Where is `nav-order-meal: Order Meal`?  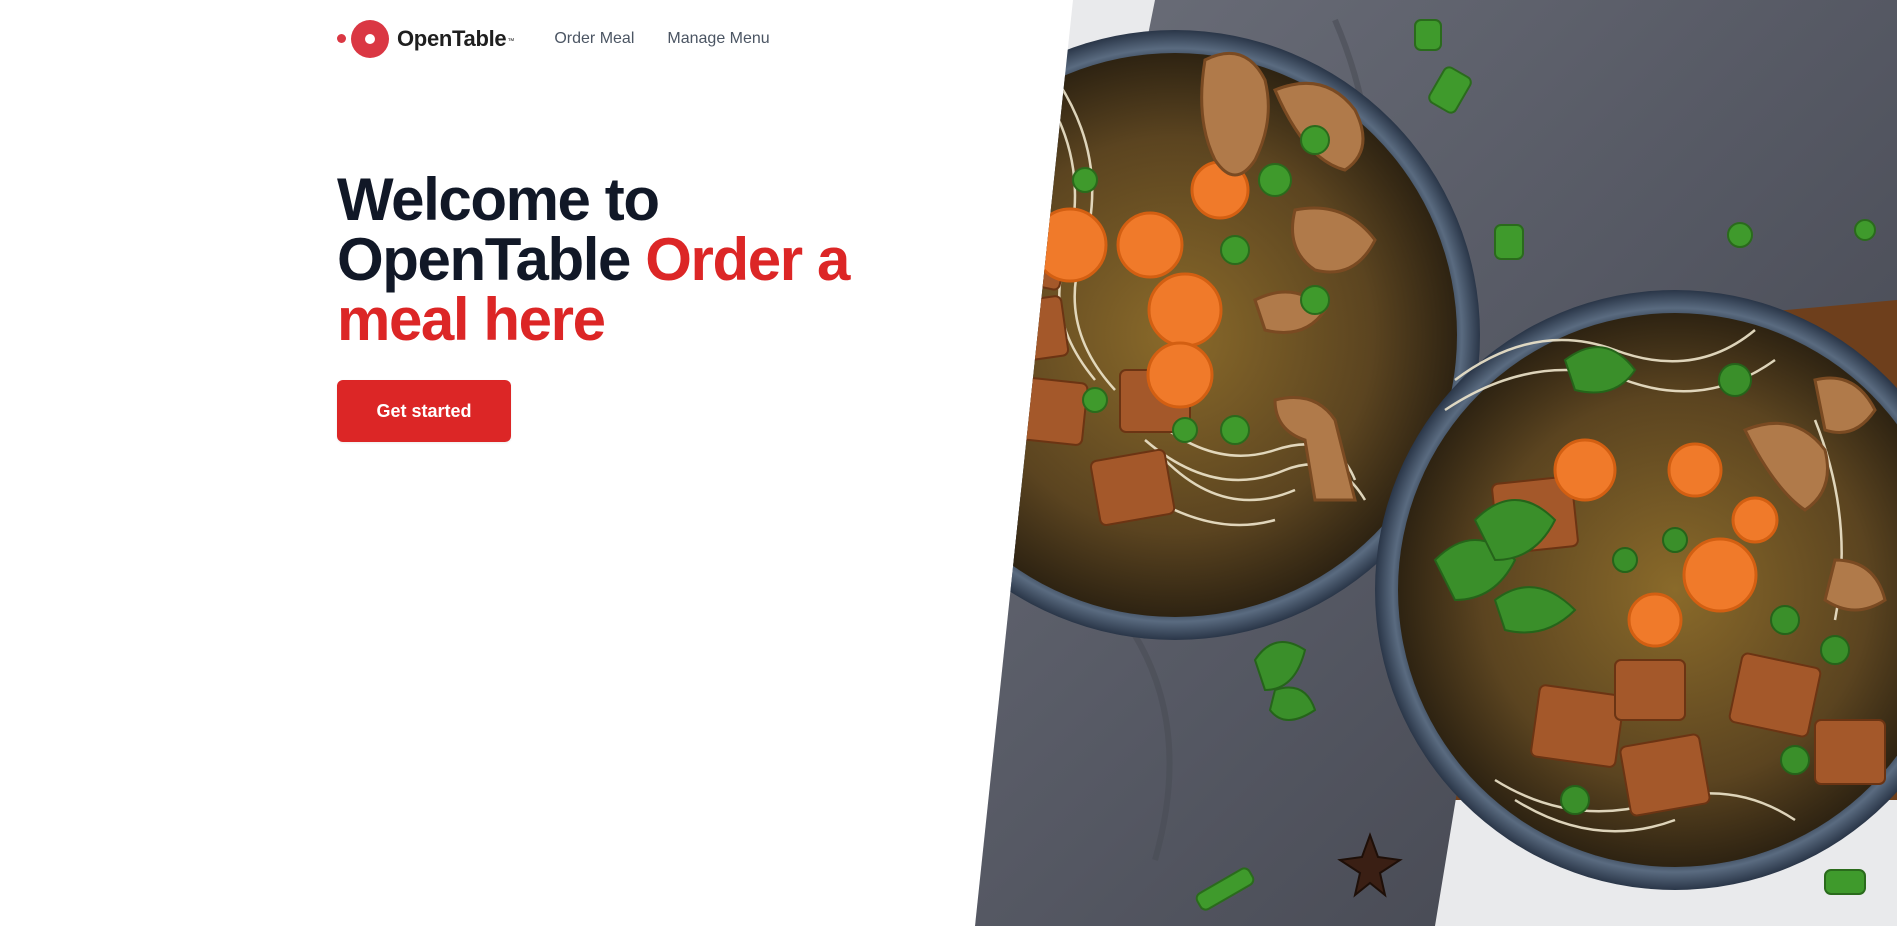
nav-order-meal: Order Meal is located at coordinates (594, 39).